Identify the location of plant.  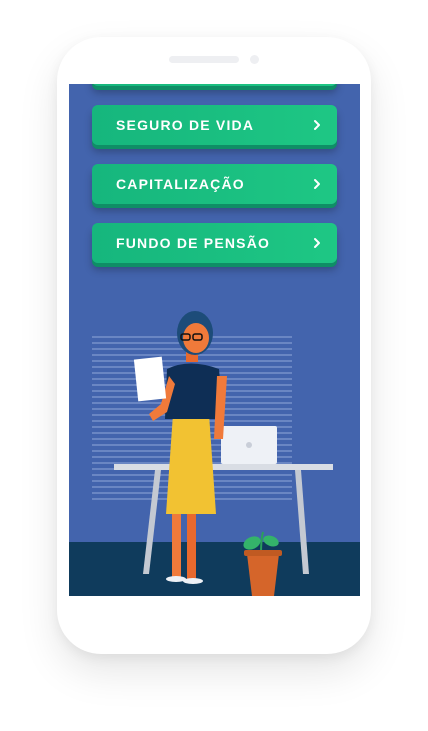
(262, 563).